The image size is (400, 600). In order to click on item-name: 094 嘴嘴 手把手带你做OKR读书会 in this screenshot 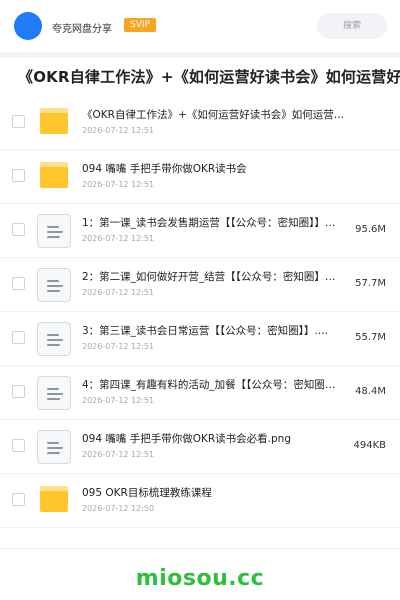, I will do `click(164, 169)`.